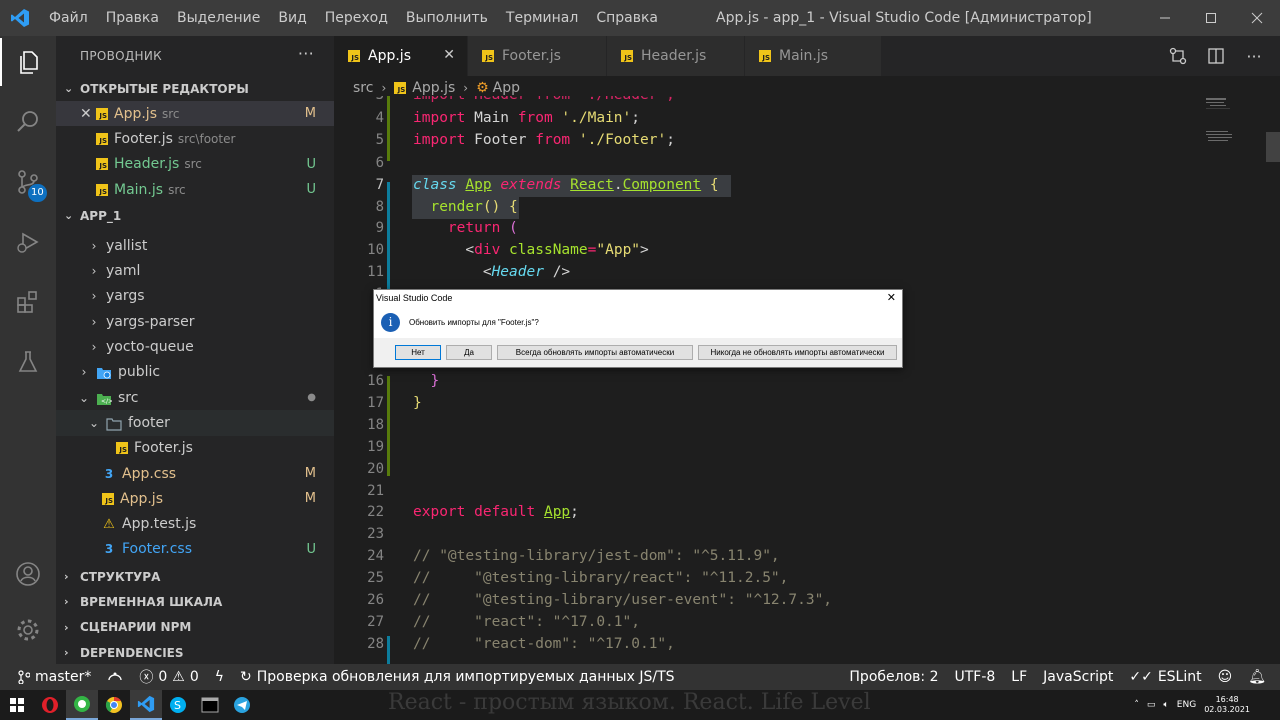  I want to click on open-editor-item: JS Footer.js src\footer, so click(195, 138).